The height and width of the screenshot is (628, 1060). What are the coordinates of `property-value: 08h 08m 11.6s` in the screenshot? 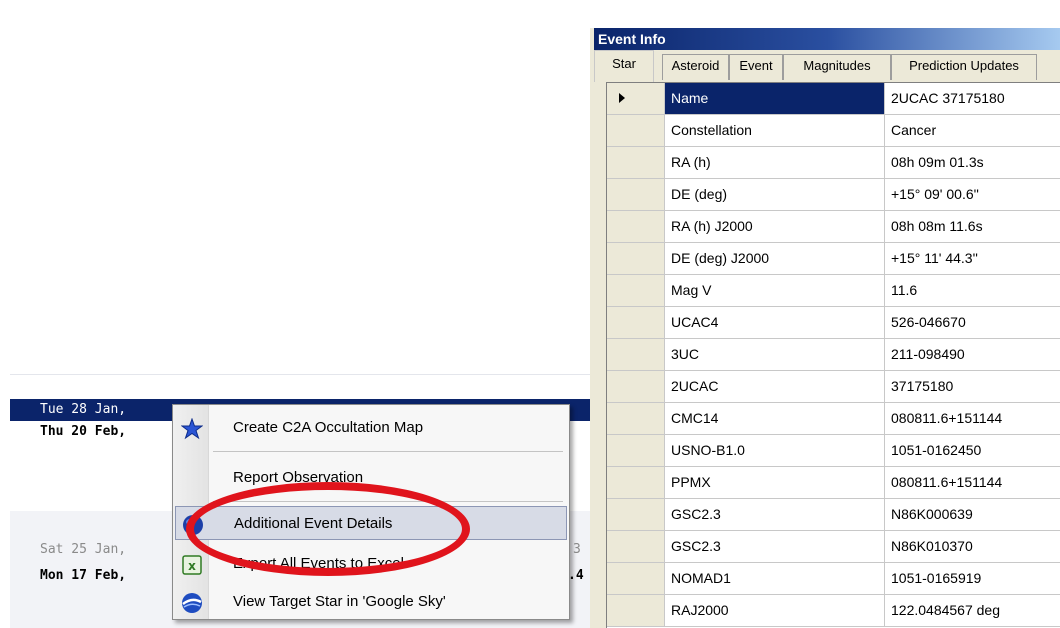 It's located at (972, 226).